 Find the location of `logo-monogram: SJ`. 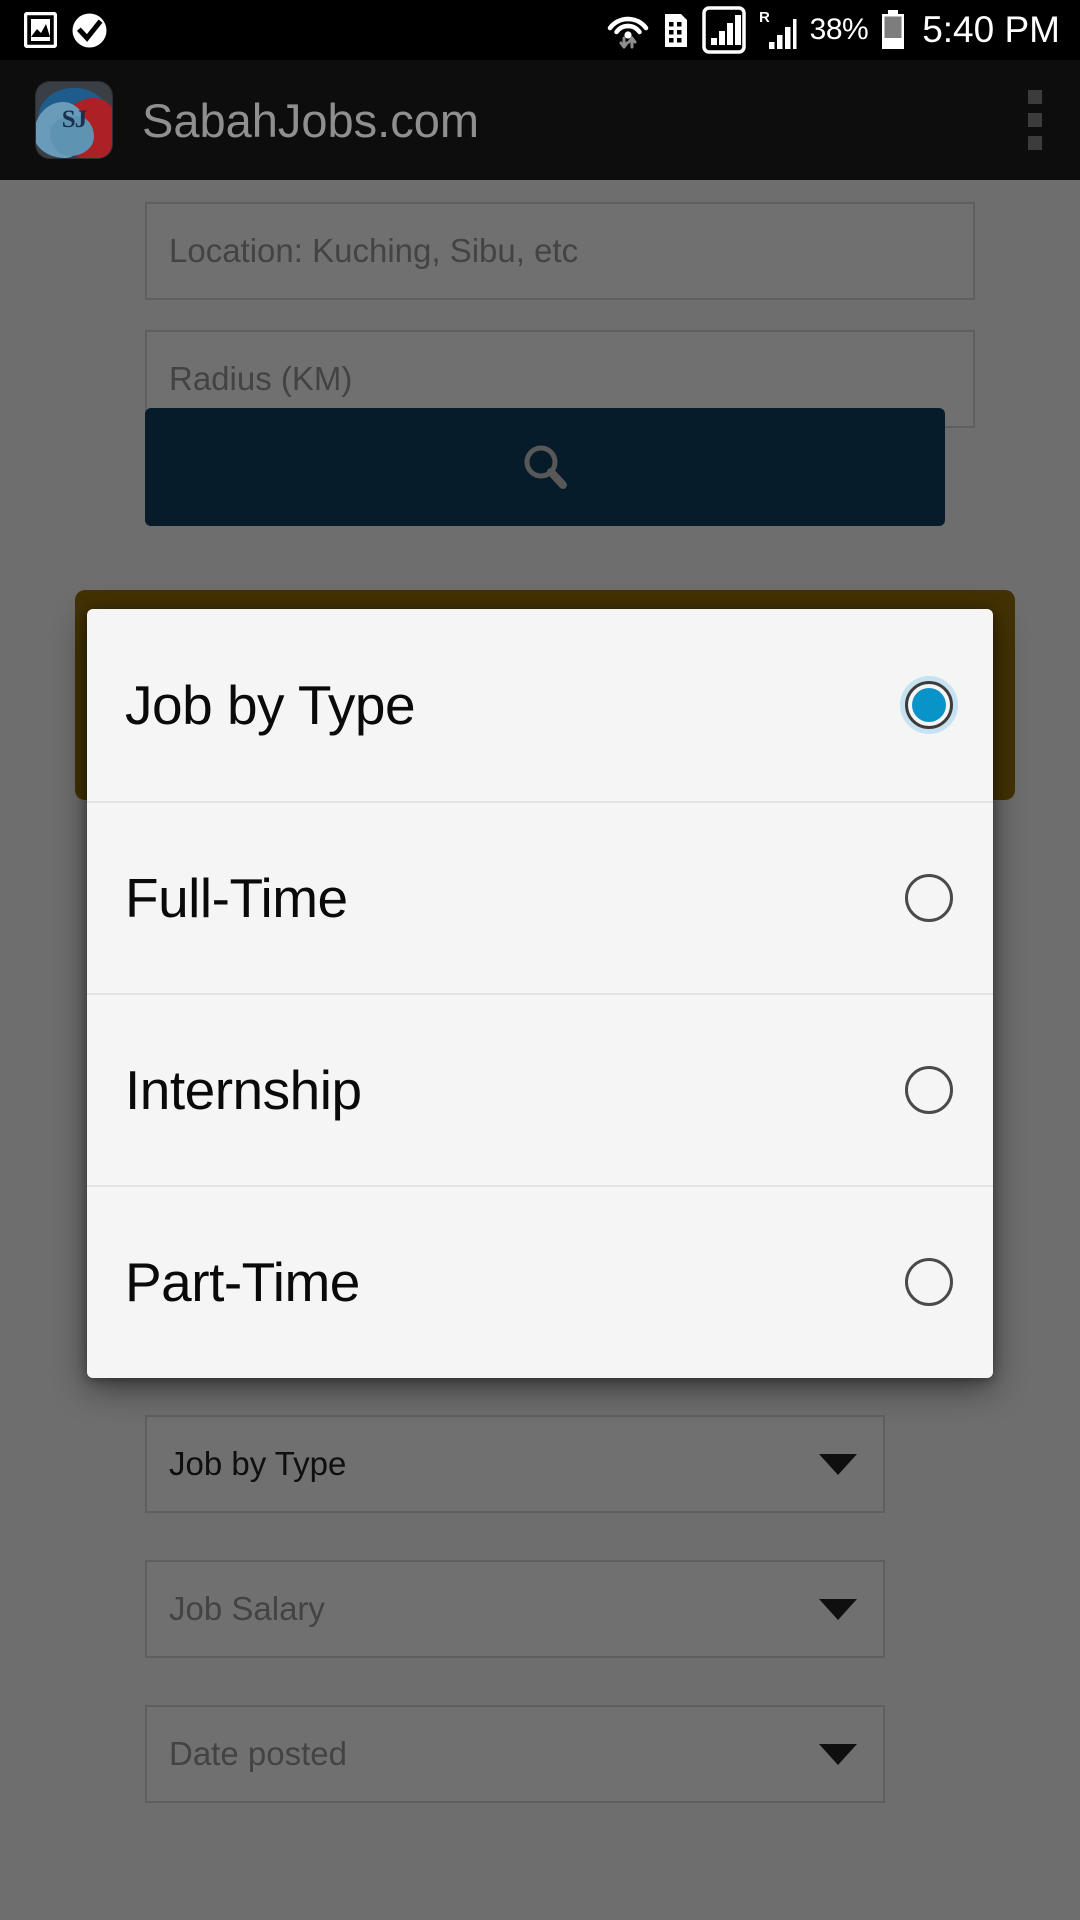

logo-monogram: SJ is located at coordinates (74, 119).